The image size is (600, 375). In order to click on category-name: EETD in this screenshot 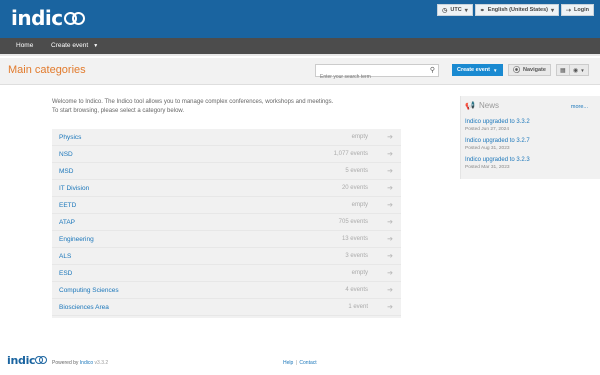, I will do `click(67, 205)`.